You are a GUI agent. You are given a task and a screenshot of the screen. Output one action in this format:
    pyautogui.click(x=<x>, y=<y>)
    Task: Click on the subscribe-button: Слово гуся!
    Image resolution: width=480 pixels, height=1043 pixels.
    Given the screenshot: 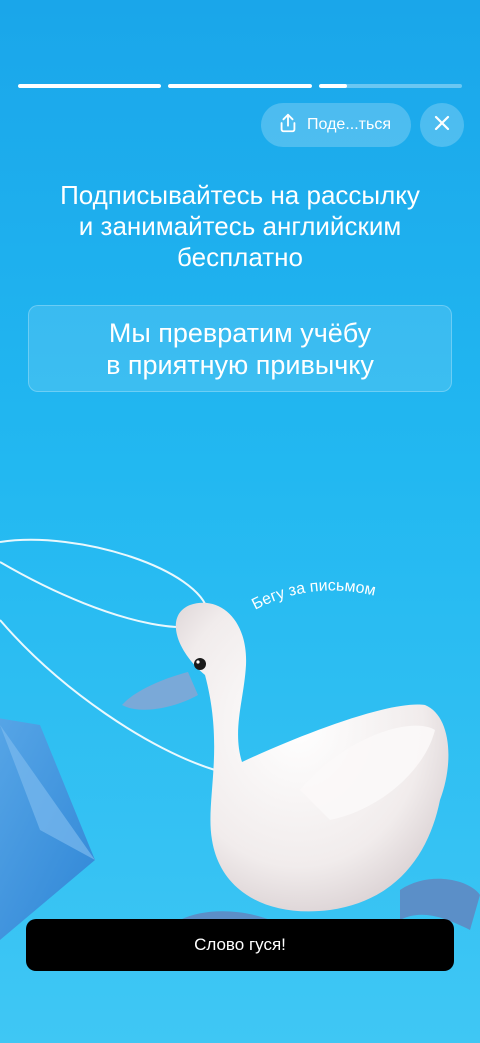 What is the action you would take?
    pyautogui.click(x=240, y=945)
    